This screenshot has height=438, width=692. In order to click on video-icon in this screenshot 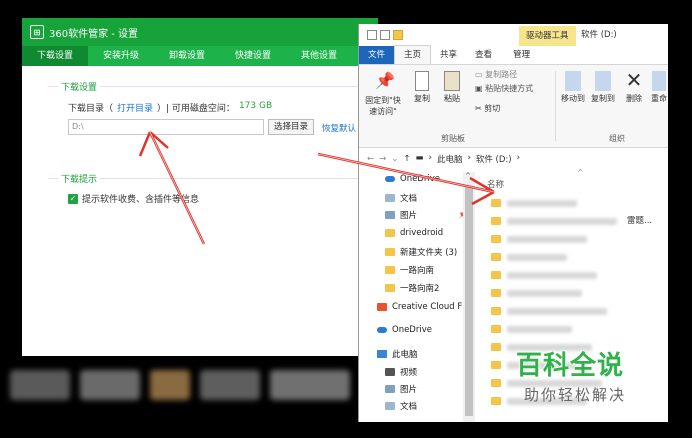, I will do `click(390, 372)`.